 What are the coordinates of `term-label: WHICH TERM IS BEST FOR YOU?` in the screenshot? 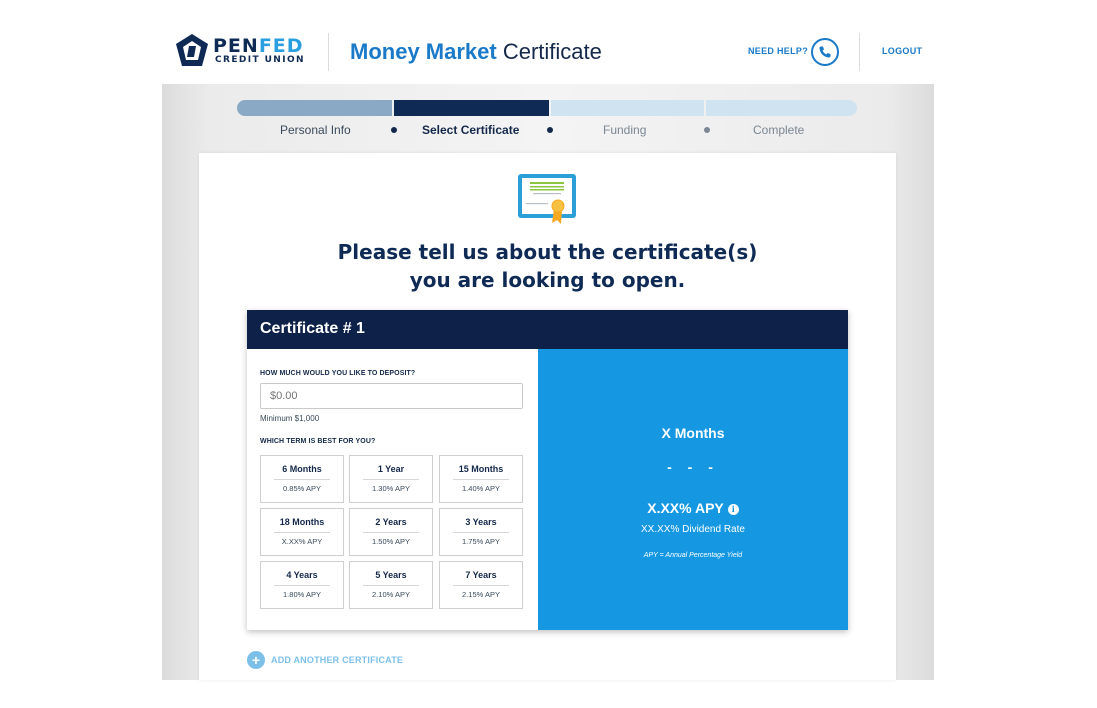 It's located at (318, 441).